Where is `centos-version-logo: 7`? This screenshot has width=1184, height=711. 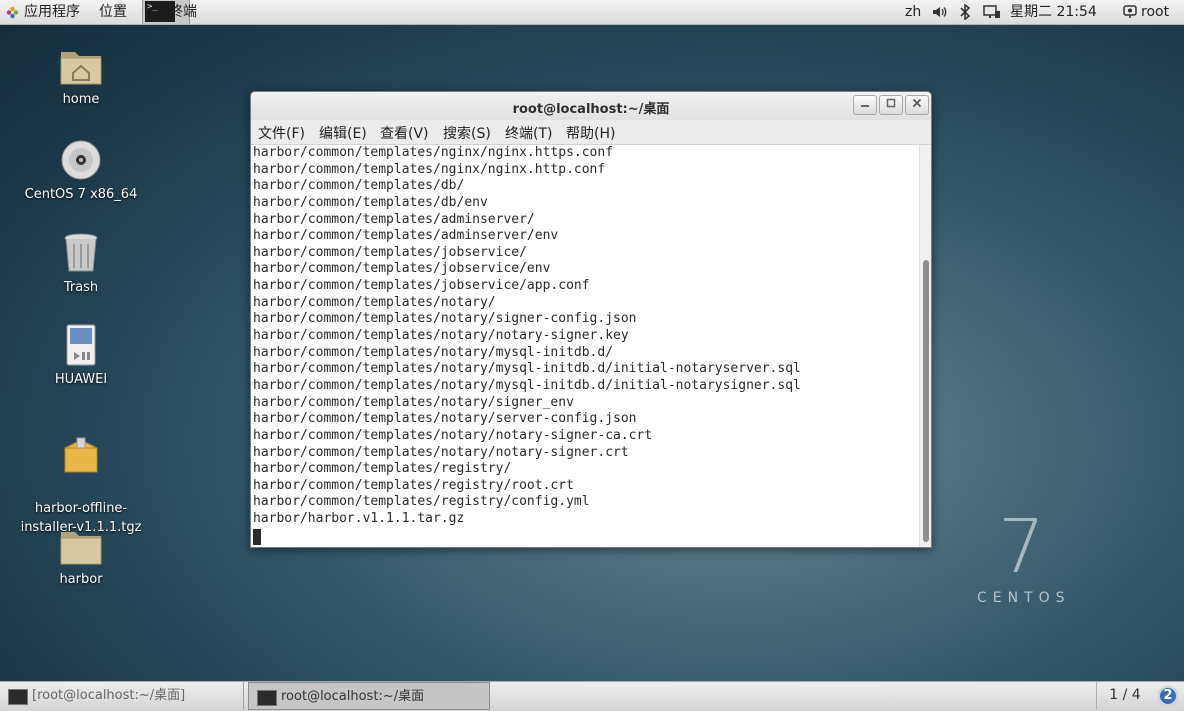 centos-version-logo: 7 is located at coordinates (1022, 547).